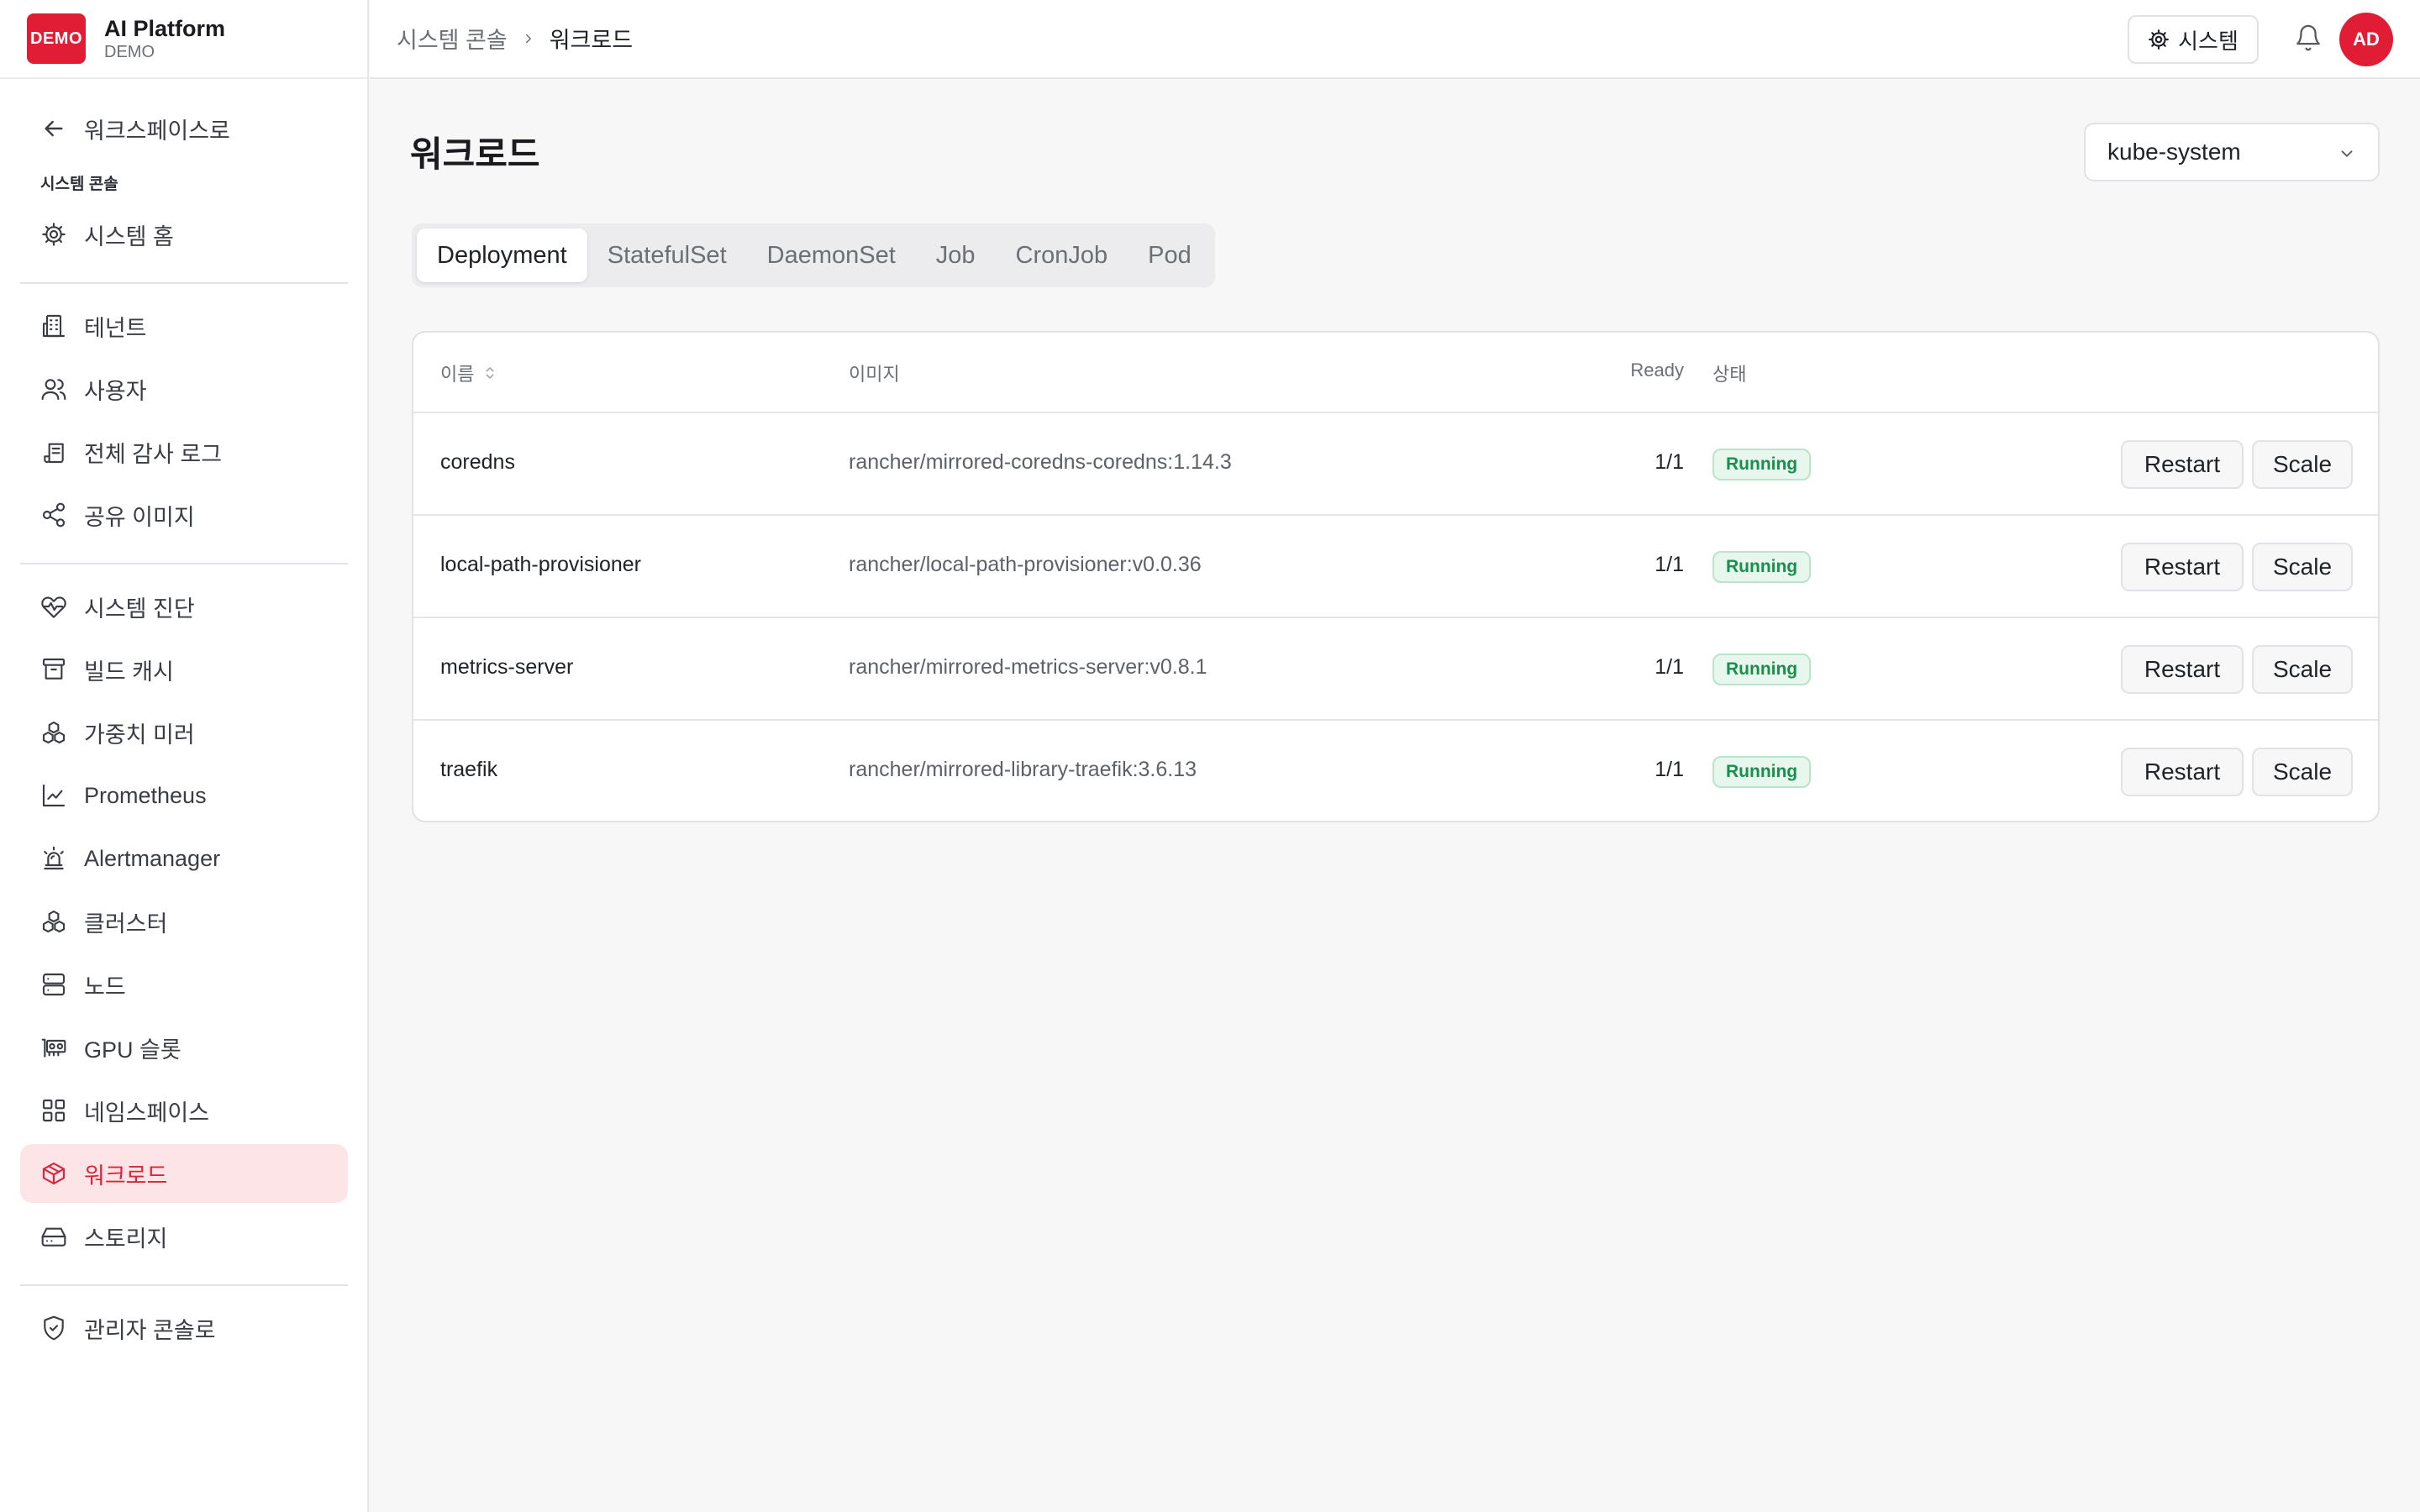  I want to click on share-icon, so click(54, 515).